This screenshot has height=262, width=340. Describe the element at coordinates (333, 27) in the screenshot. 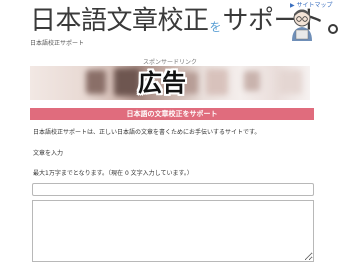

I see `logo-period-icon` at that location.